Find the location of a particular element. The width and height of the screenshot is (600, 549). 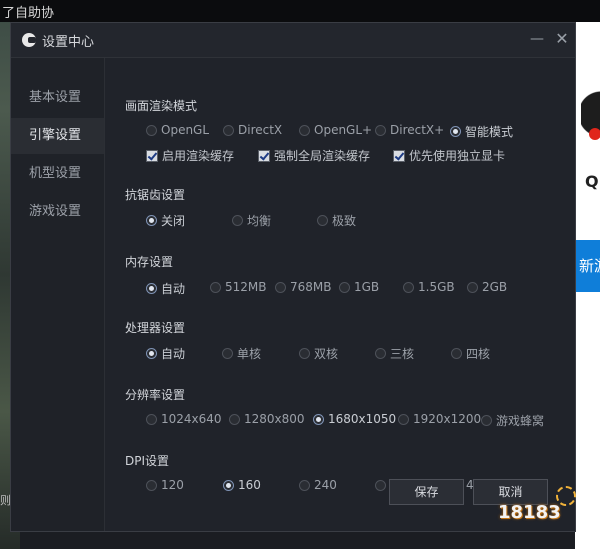

save-button: 保存 is located at coordinates (426, 492).